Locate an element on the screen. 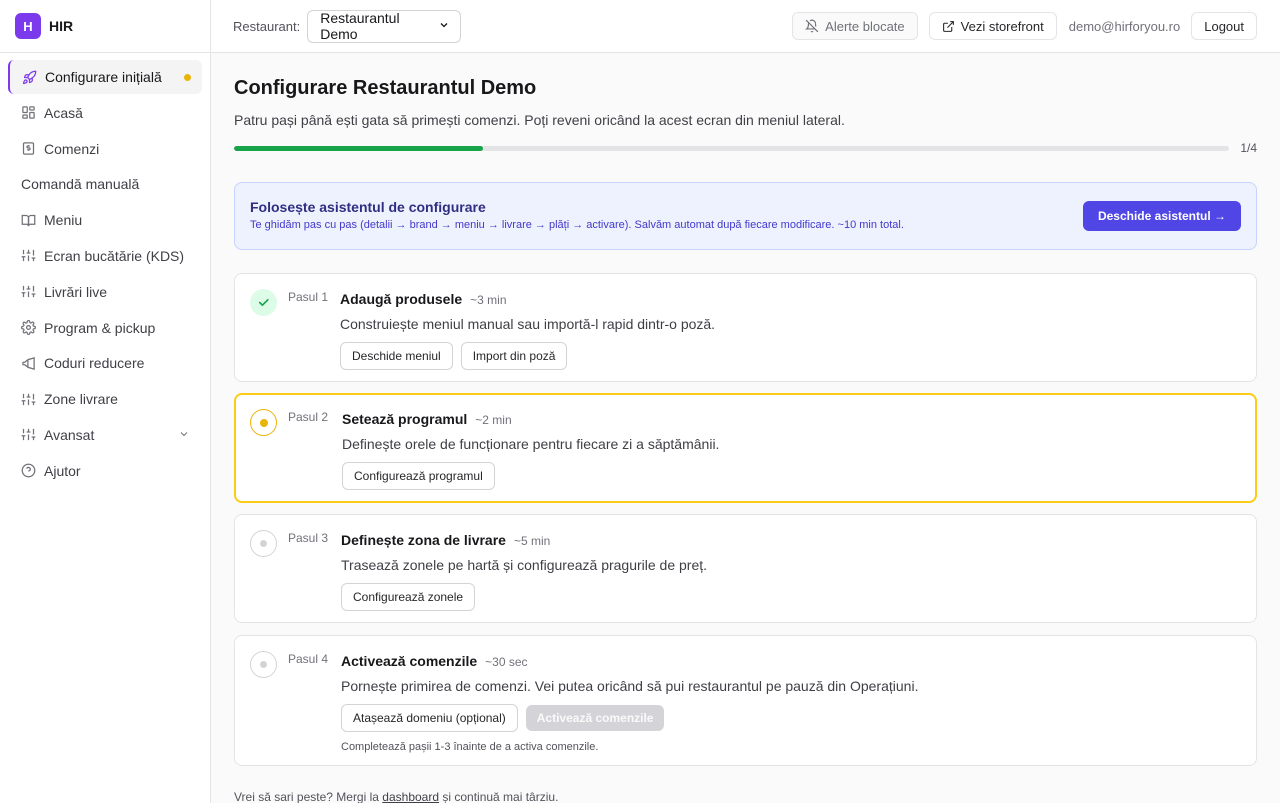 This screenshot has width=1280, height=803. open-menu-button: Deschide meniul is located at coordinates (396, 356).